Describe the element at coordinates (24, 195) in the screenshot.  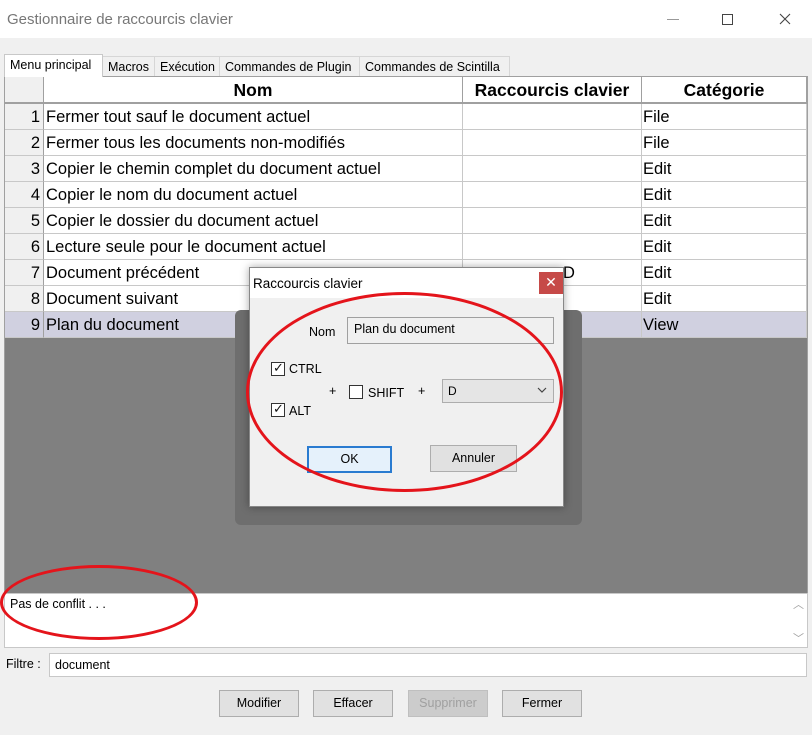
I see `row-number: 4` at that location.